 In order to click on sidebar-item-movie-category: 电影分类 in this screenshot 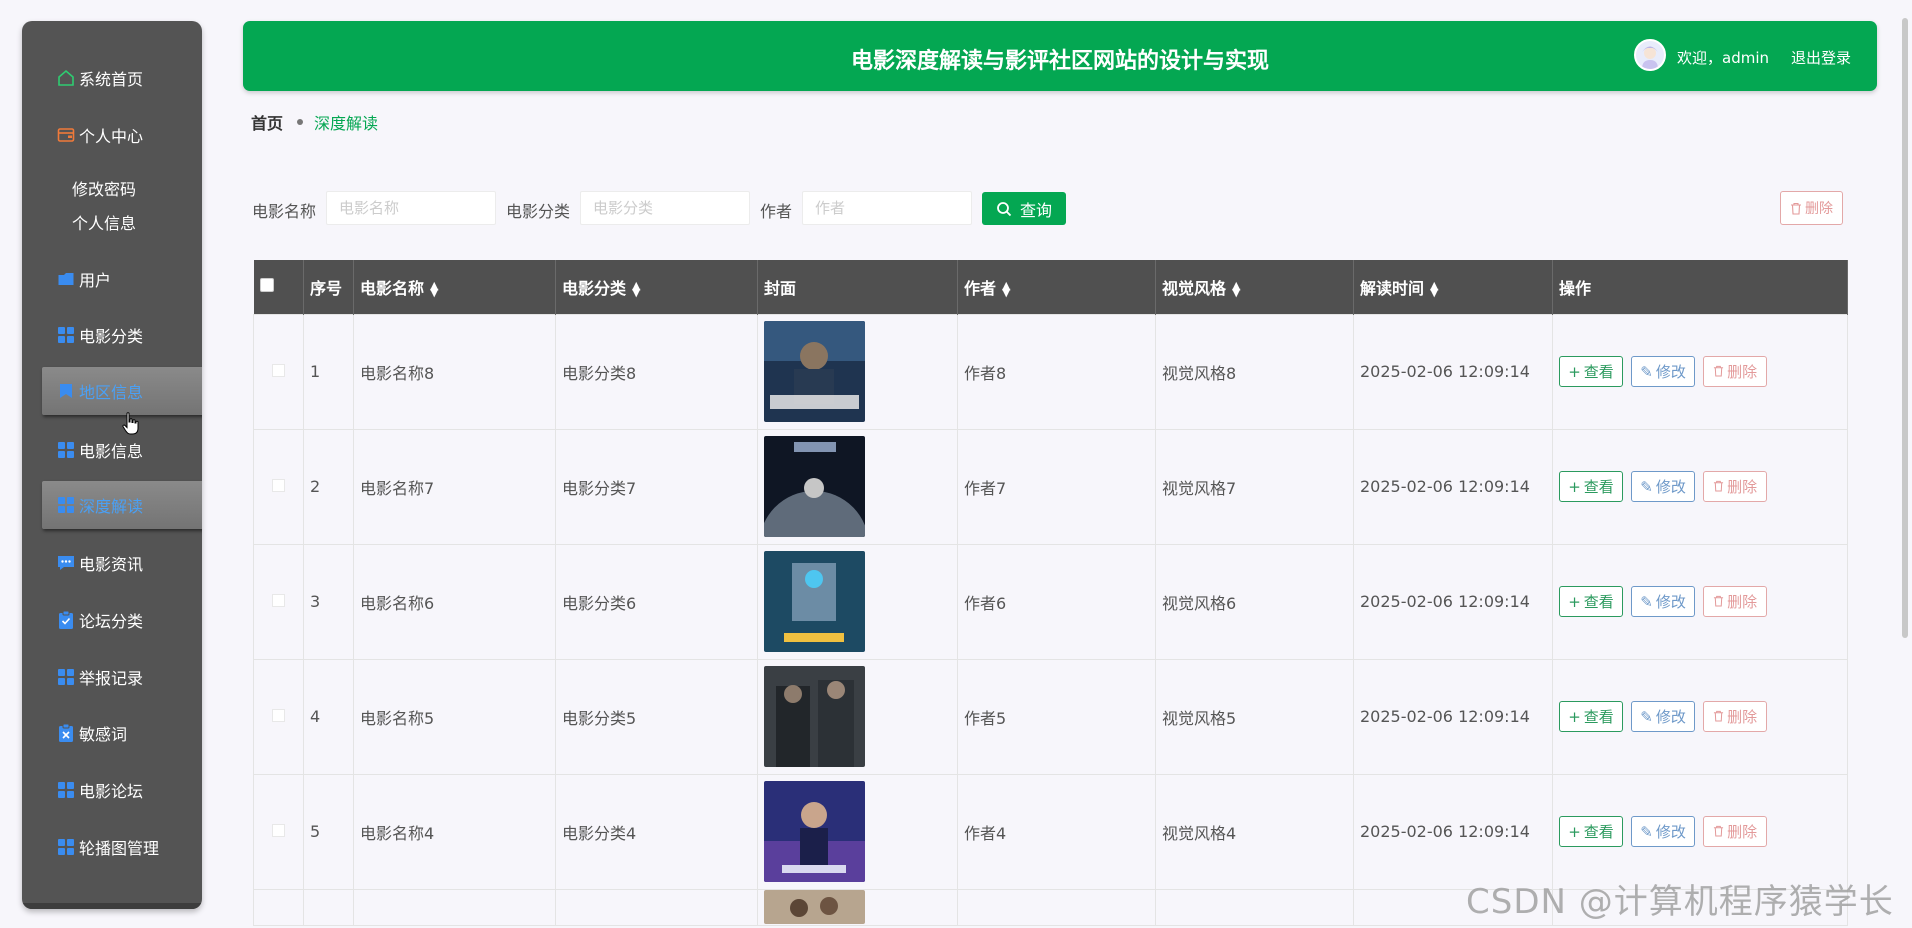, I will do `click(112, 335)`.